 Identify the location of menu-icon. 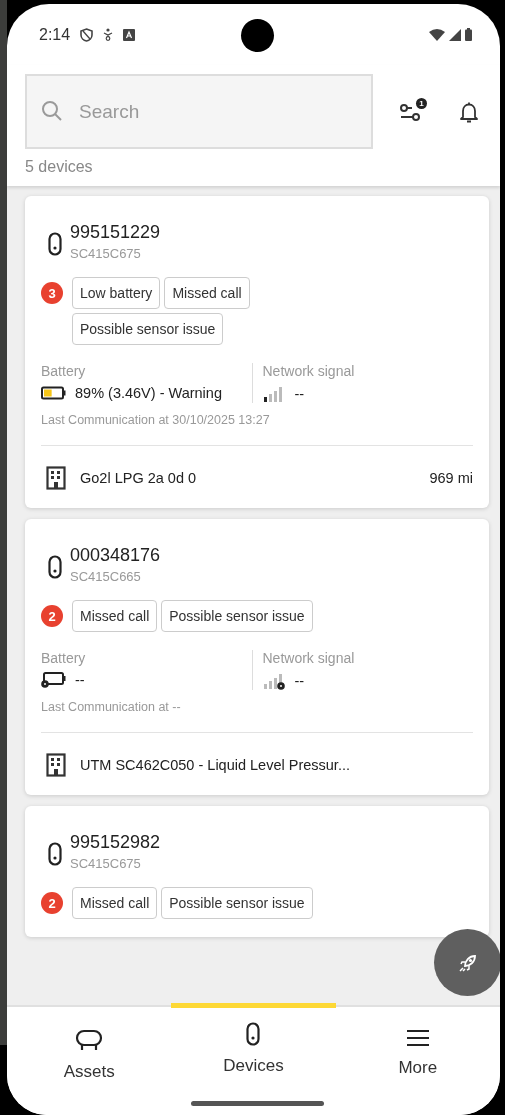
(417, 1038).